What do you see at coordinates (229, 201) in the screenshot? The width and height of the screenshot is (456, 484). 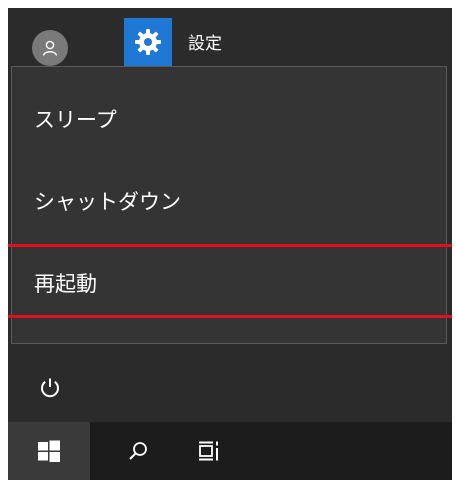 I see `menu-item-shutdown: シャットダウン` at bounding box center [229, 201].